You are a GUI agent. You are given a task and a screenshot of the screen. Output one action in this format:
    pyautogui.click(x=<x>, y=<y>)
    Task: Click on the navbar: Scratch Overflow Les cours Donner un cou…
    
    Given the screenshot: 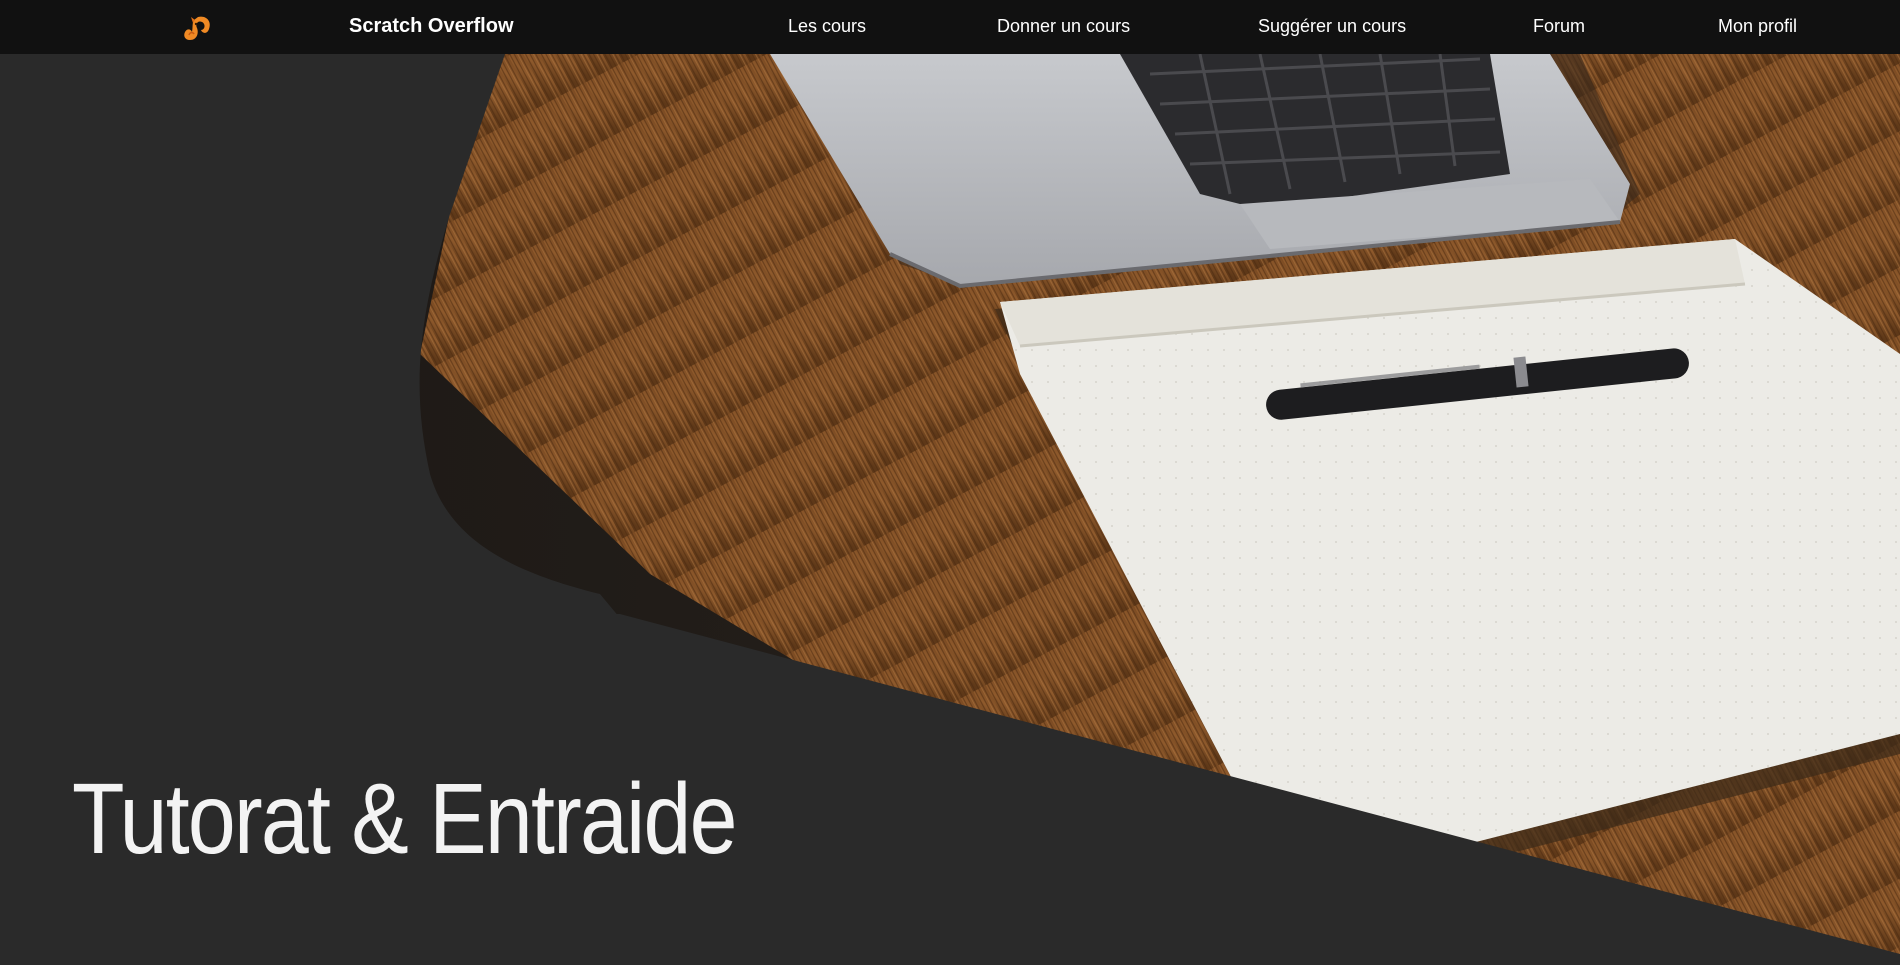 What is the action you would take?
    pyautogui.click(x=950, y=27)
    